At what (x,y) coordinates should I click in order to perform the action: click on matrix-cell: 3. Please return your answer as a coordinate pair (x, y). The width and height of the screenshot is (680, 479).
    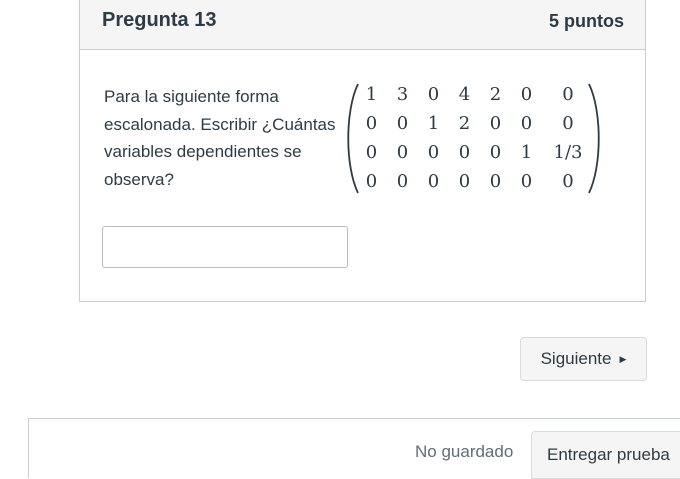
    Looking at the image, I should click on (402, 94).